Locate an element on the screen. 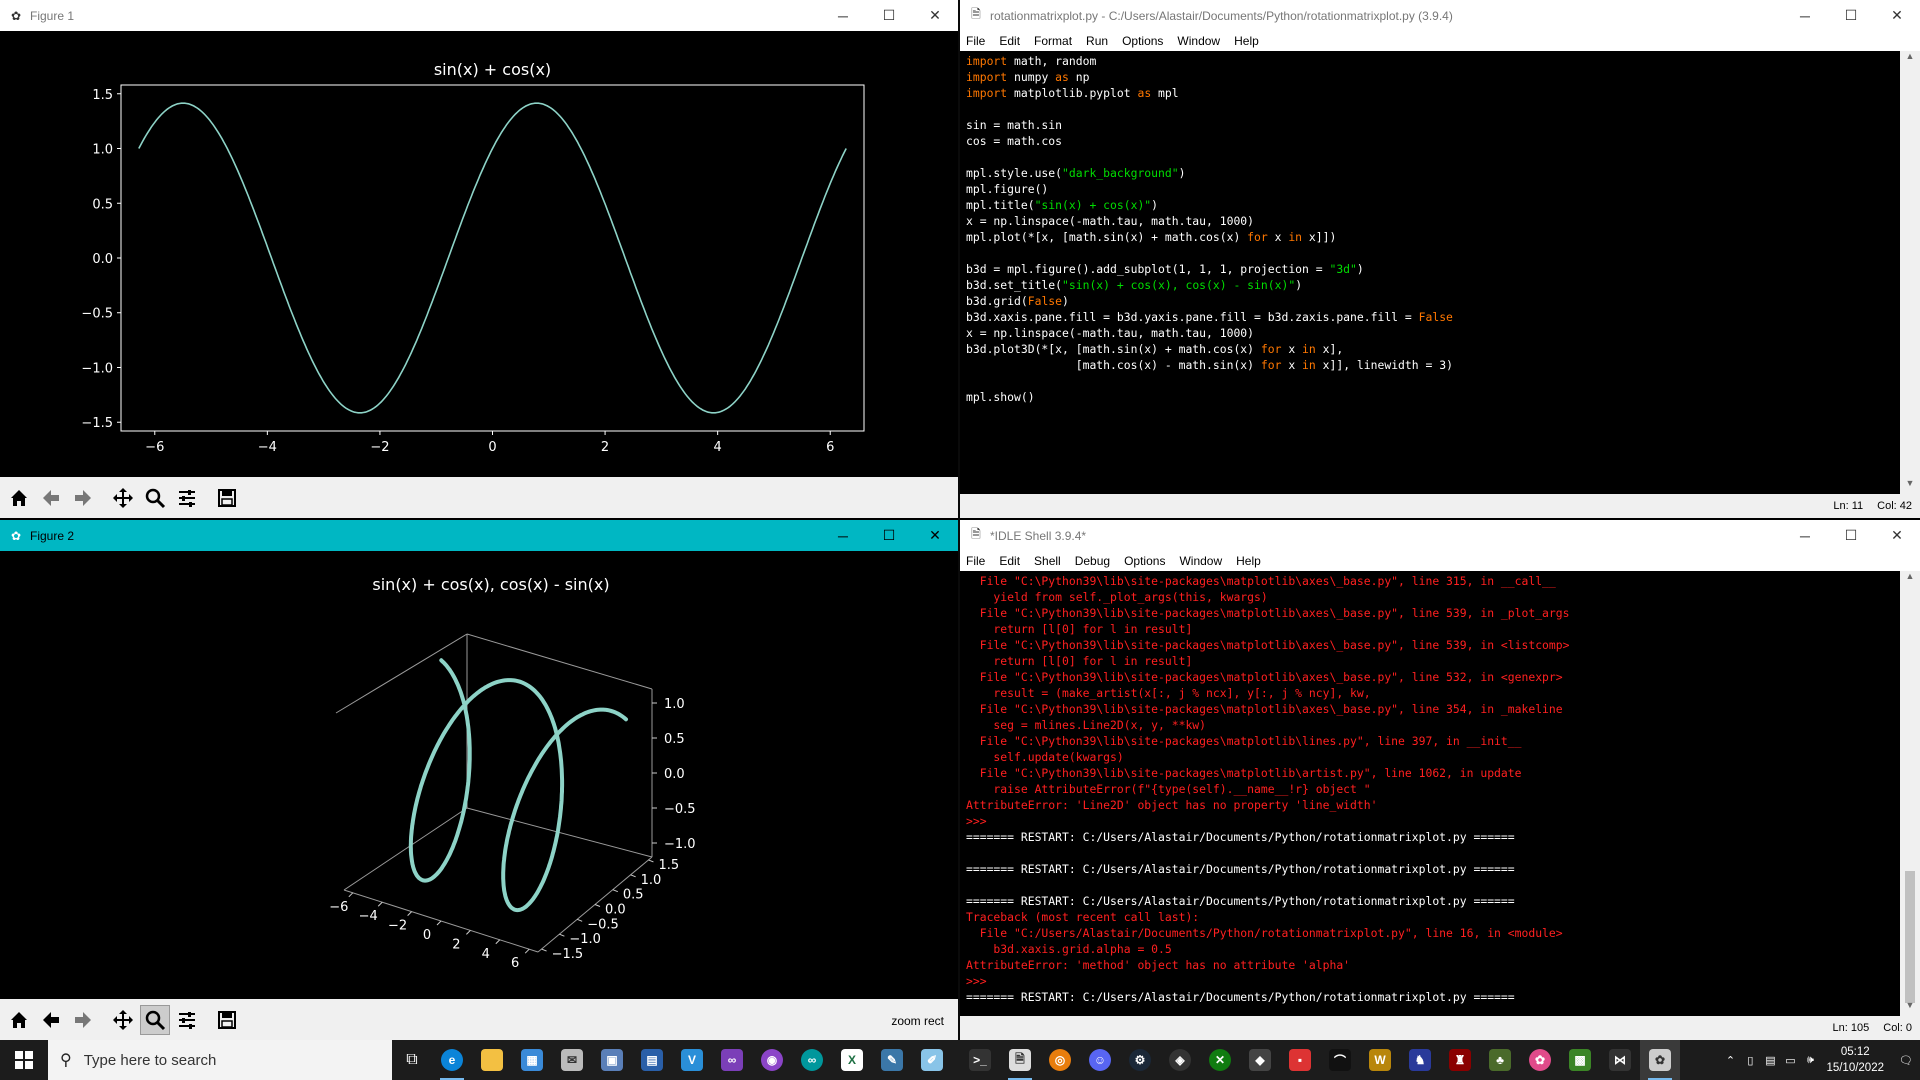 This screenshot has height=1080, width=1920. edge-icon: e is located at coordinates (452, 1060).